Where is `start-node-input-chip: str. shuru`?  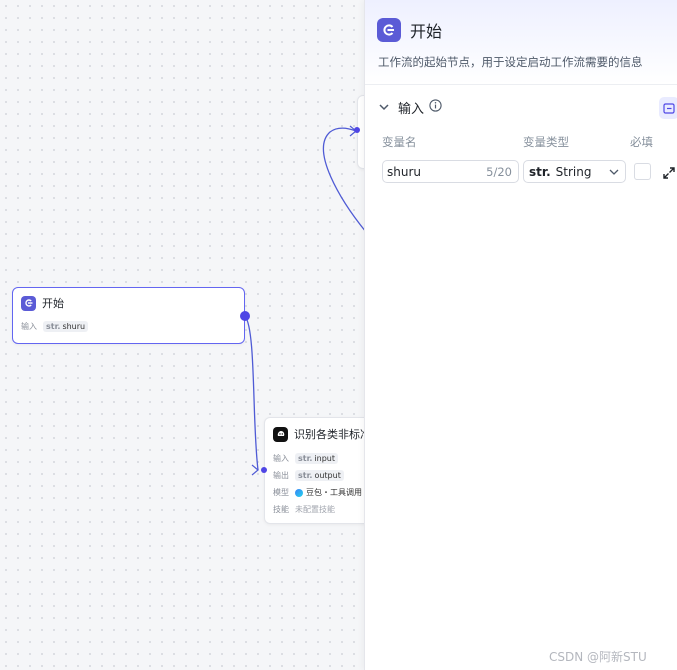 start-node-input-chip: str. shuru is located at coordinates (66, 326).